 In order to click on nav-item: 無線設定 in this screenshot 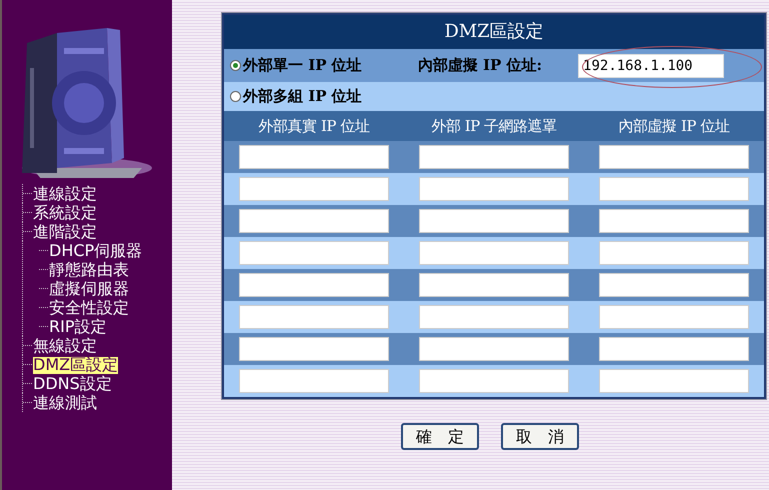, I will do `click(65, 346)`.